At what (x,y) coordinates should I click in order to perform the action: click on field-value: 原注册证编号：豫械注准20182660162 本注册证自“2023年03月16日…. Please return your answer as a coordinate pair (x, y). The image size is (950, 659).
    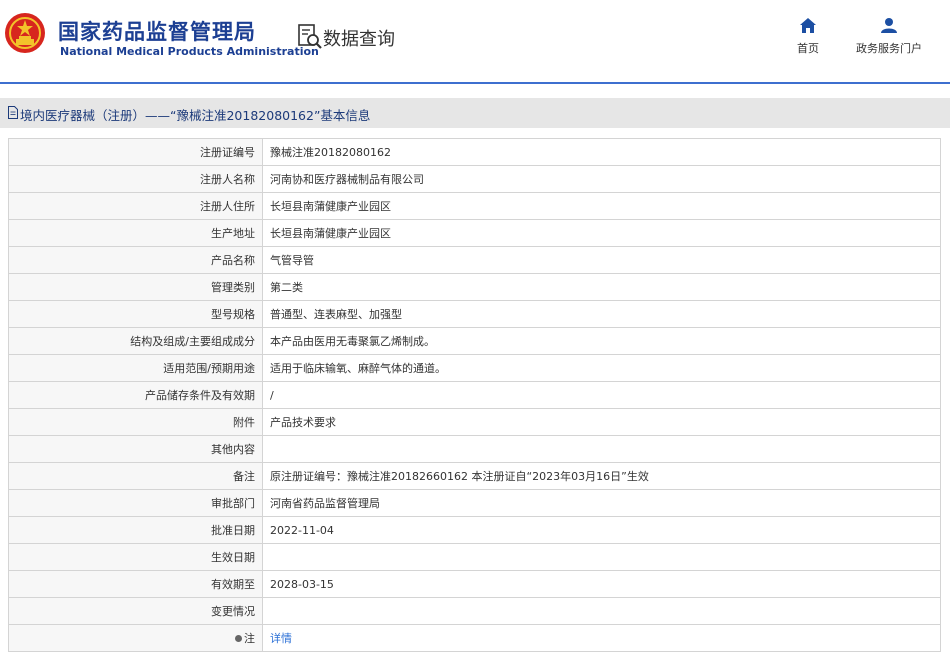
    Looking at the image, I should click on (601, 476).